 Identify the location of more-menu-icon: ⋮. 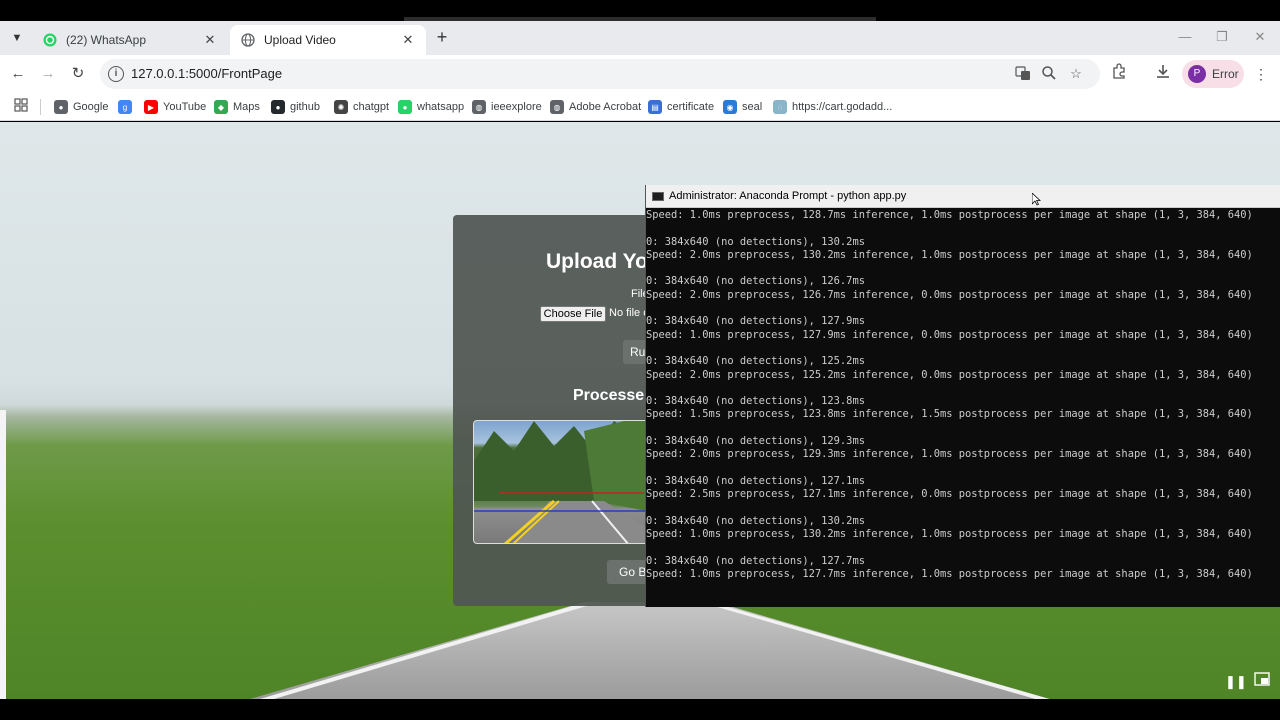
(1261, 74).